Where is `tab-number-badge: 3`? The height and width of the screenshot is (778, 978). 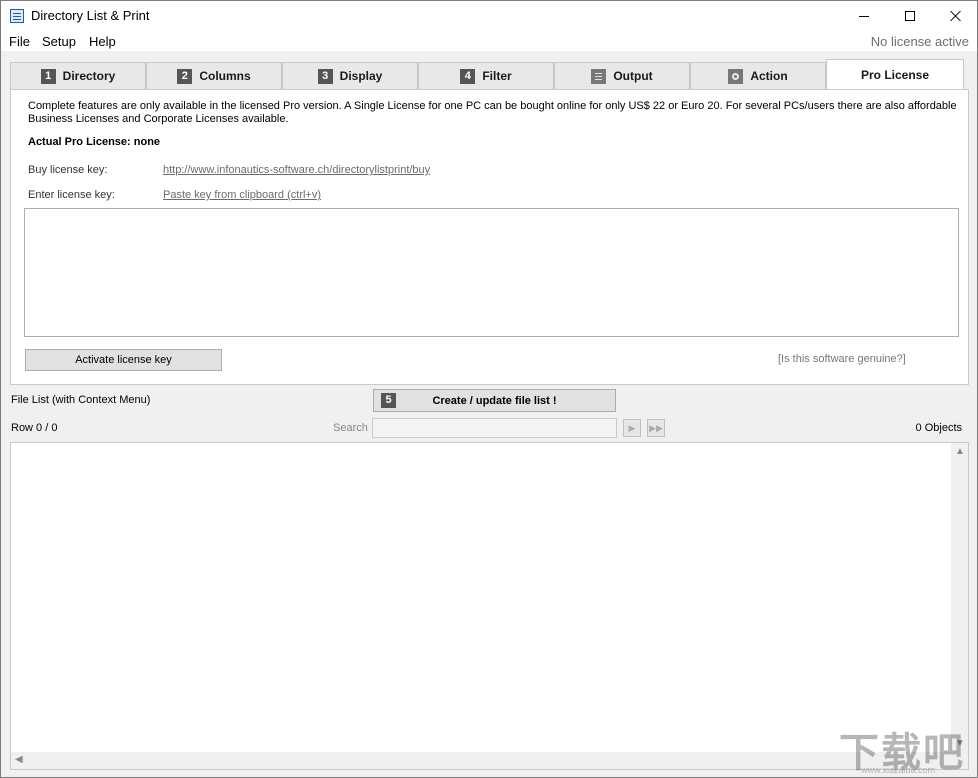 tab-number-badge: 3 is located at coordinates (325, 76).